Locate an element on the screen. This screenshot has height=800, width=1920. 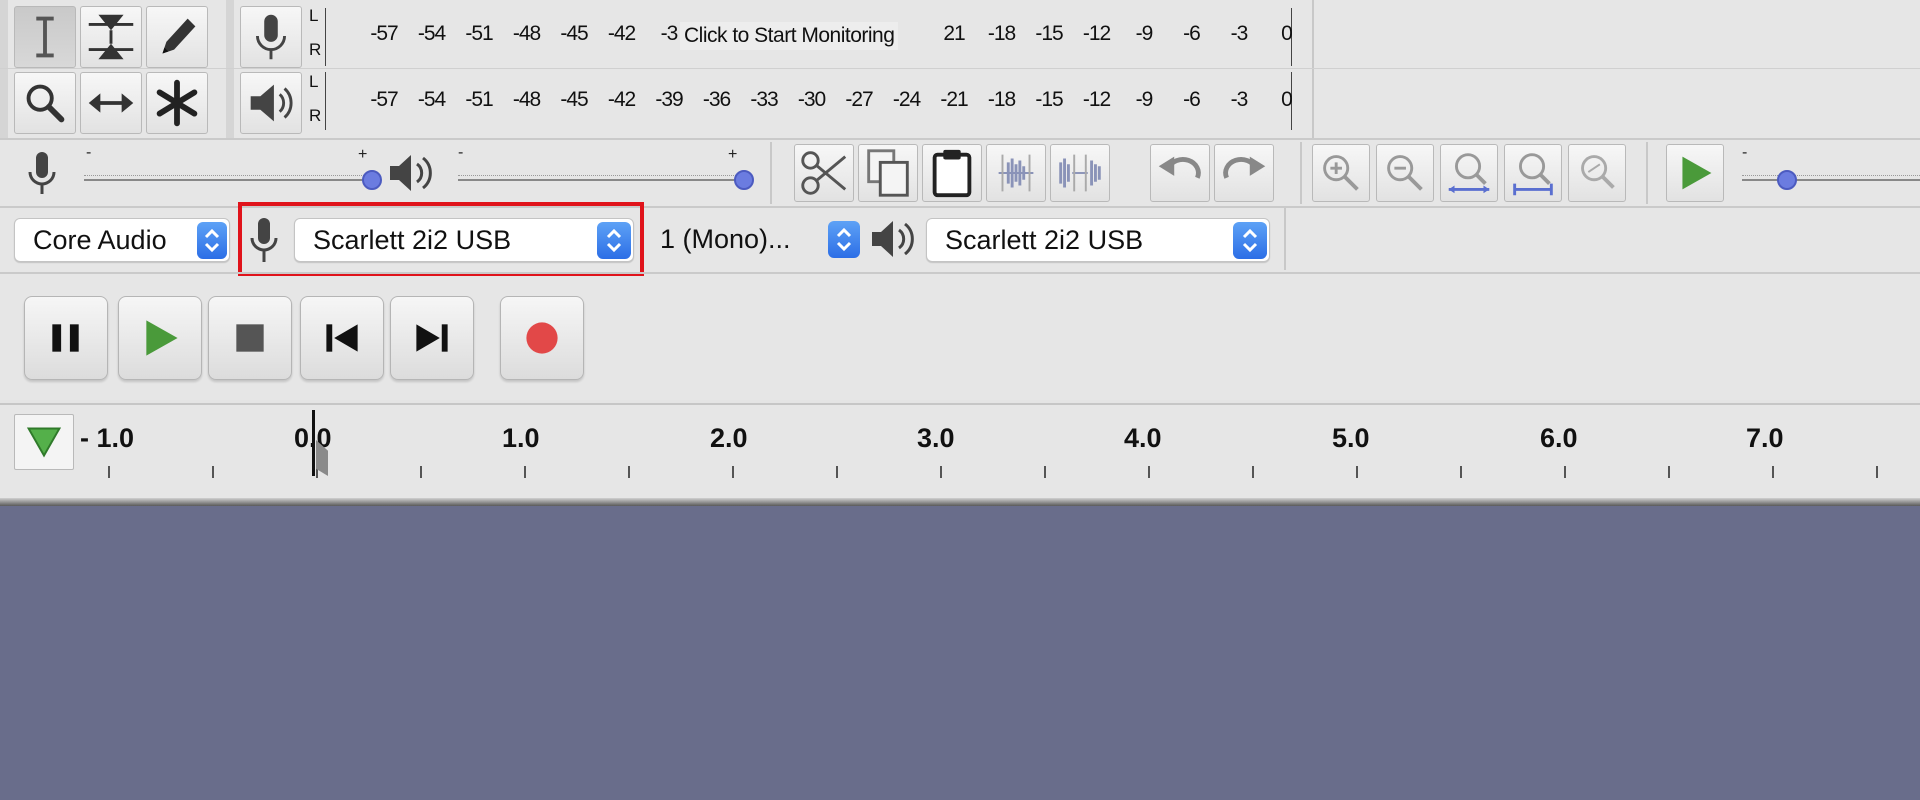
playback-meter-tick: -48 is located at coordinates (526, 99).